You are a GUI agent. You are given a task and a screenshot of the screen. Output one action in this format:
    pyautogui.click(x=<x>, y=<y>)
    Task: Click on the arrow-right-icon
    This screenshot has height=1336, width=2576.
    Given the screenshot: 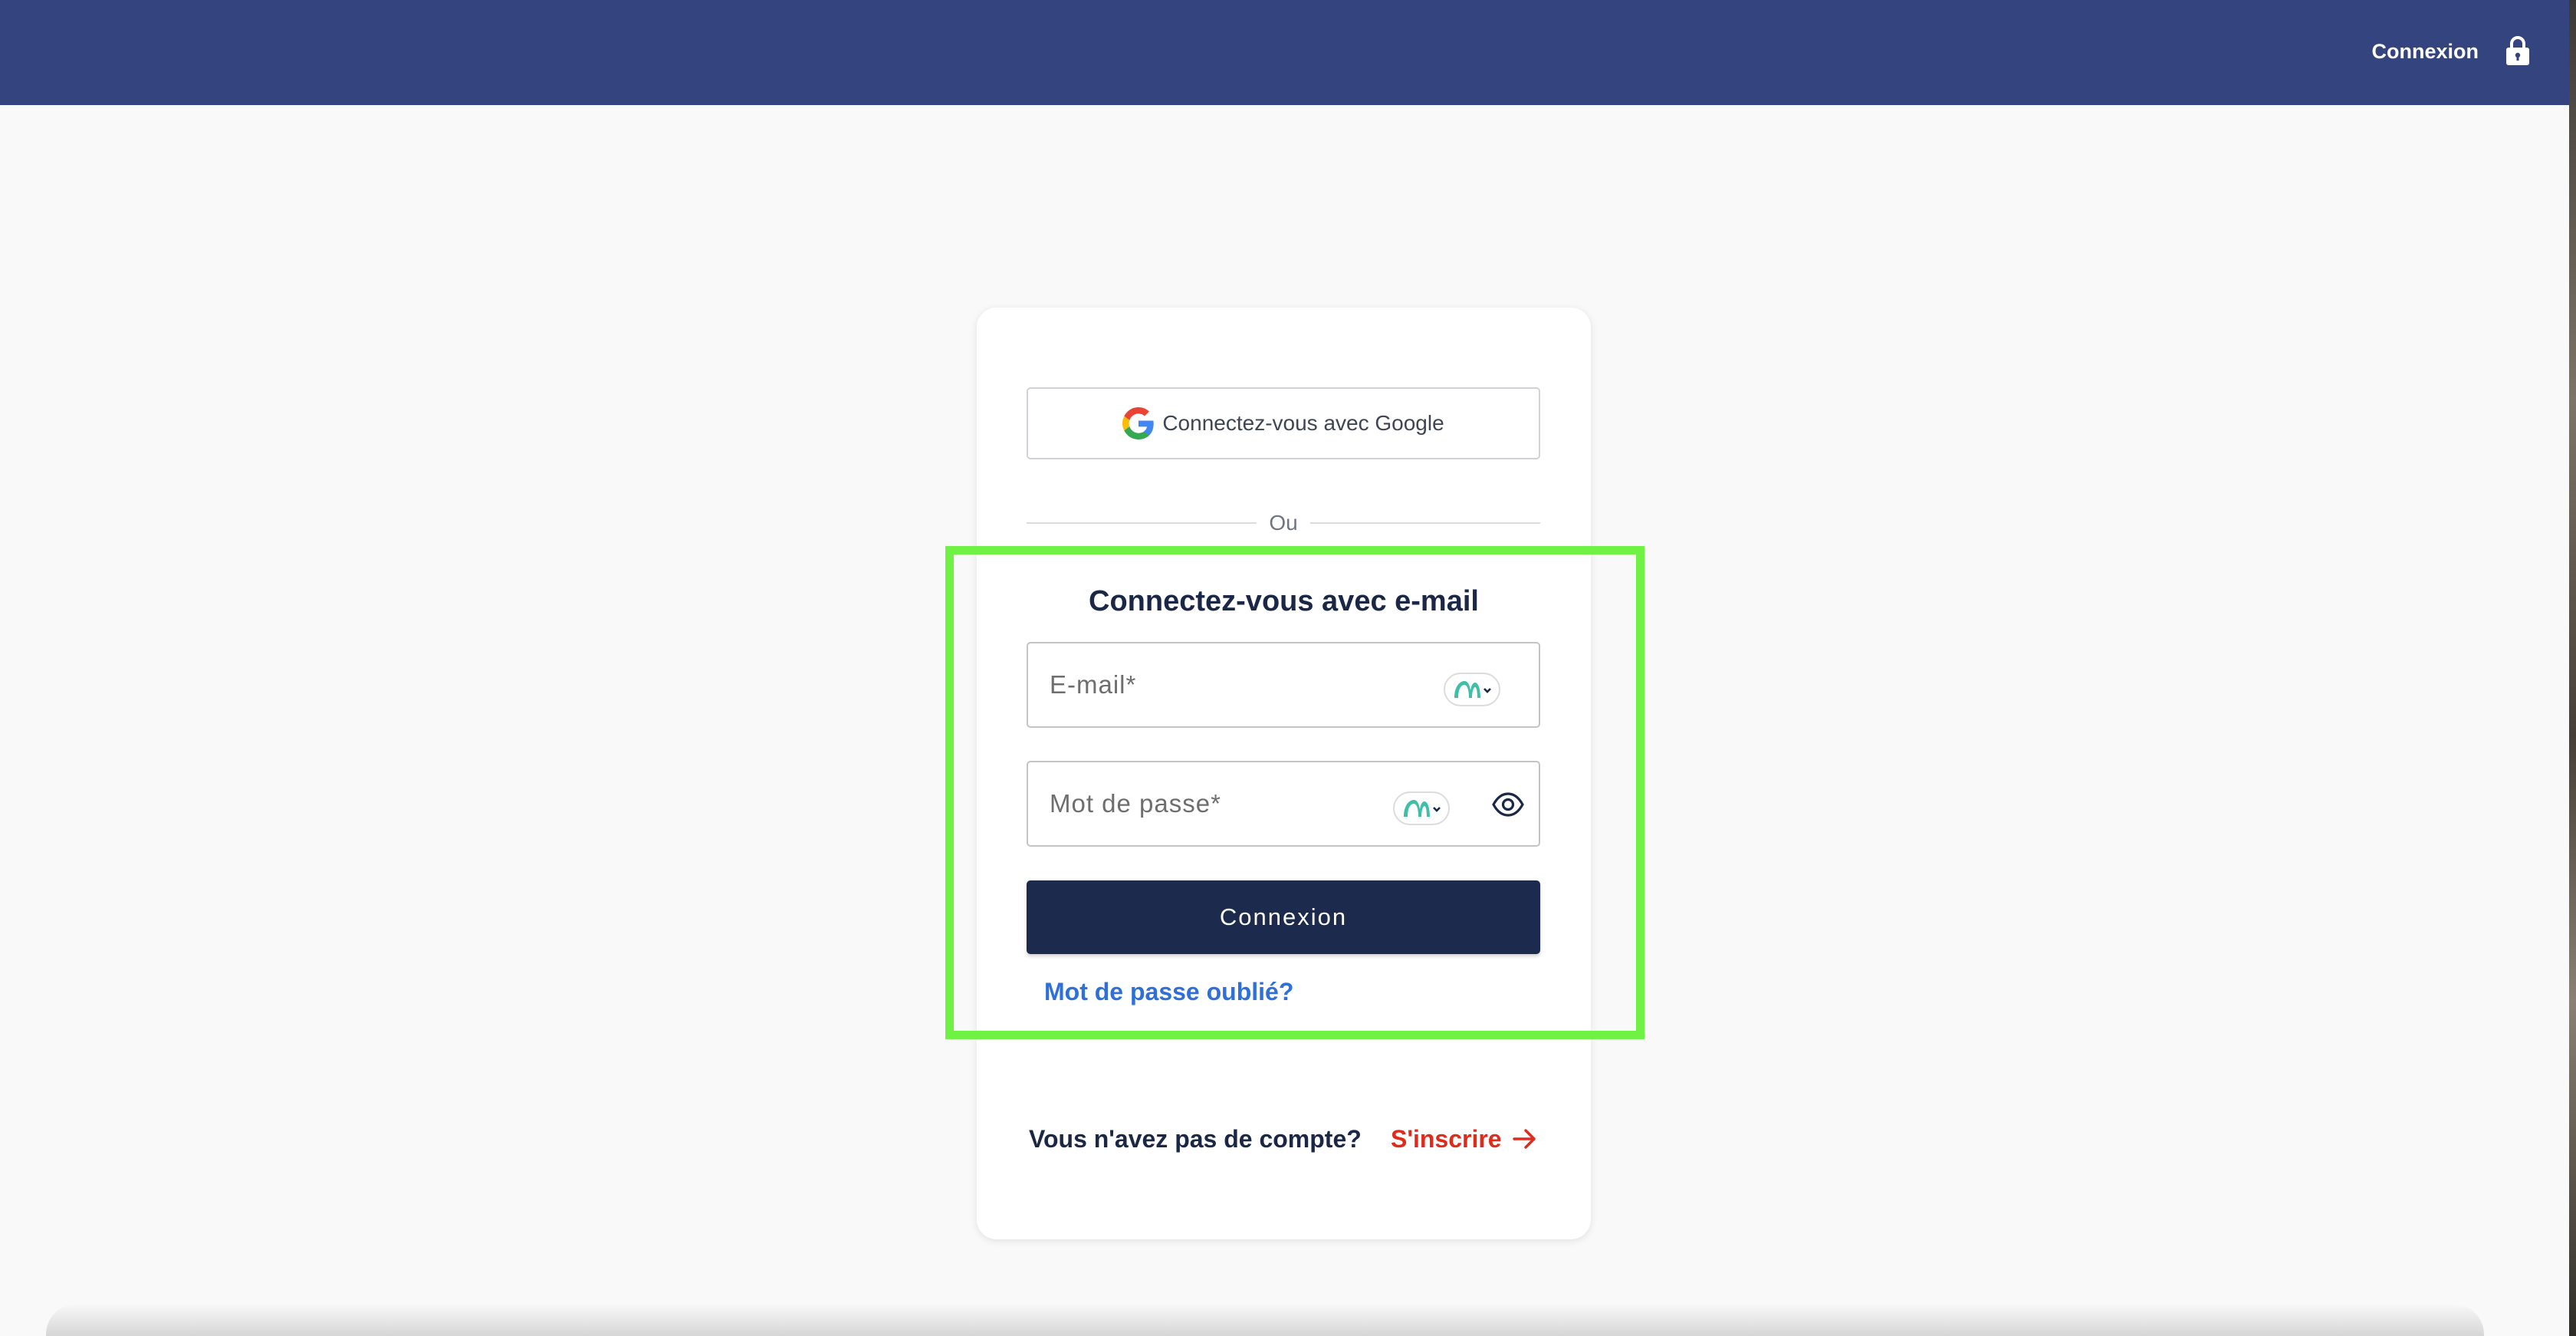 What is the action you would take?
    pyautogui.click(x=1525, y=1138)
    